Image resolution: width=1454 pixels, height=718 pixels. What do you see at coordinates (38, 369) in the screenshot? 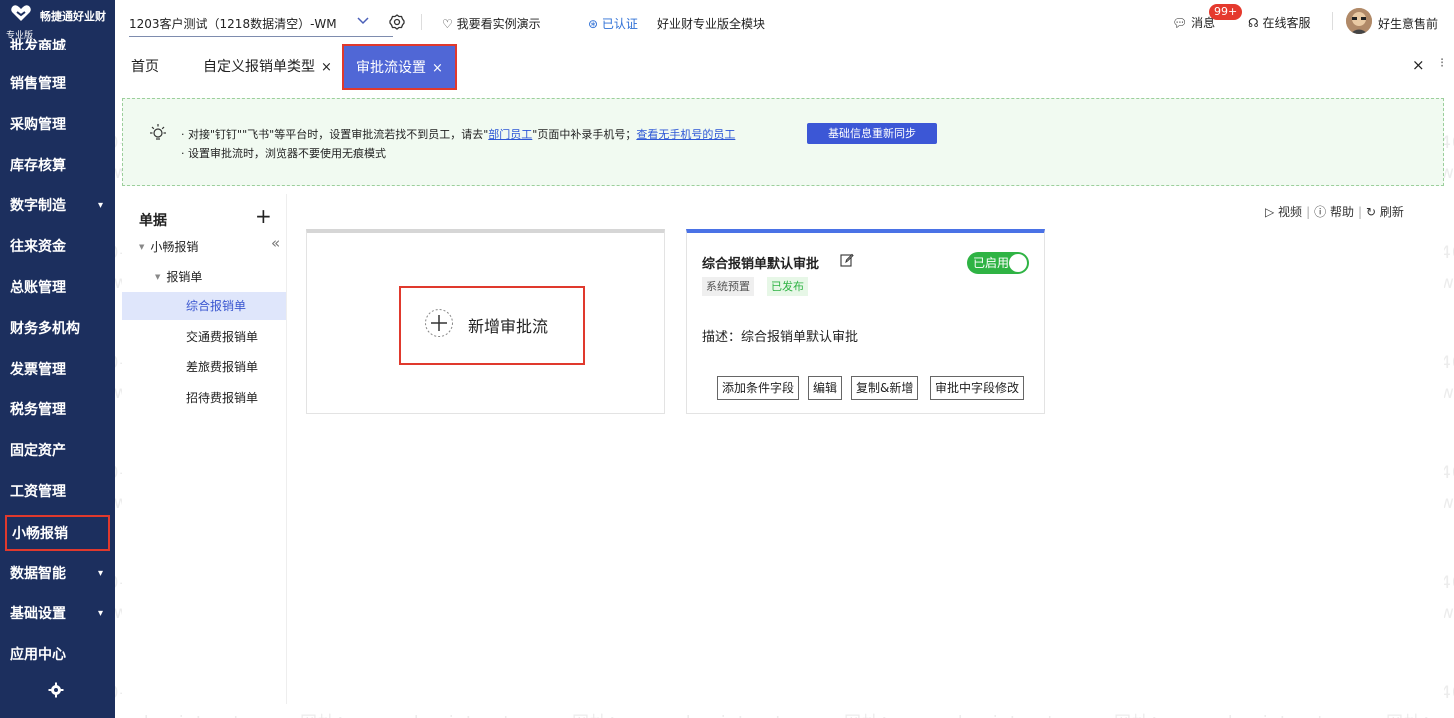
I see `sidebar-item-label: 发票管理` at bounding box center [38, 369].